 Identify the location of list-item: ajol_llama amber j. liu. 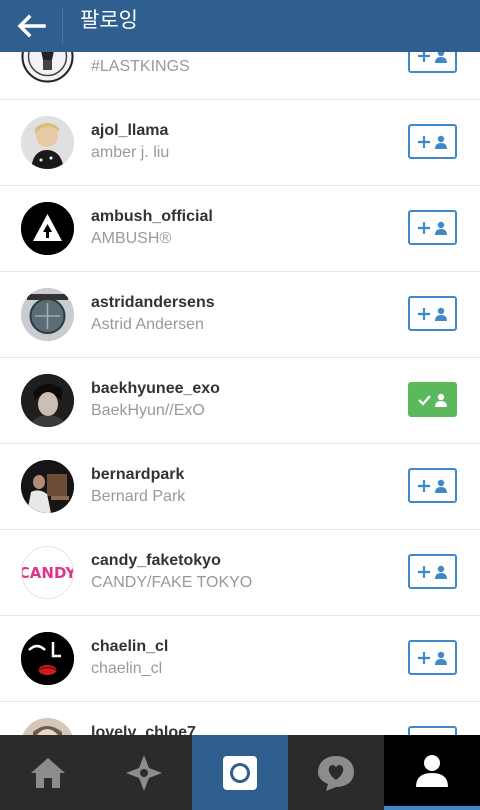
(240, 143).